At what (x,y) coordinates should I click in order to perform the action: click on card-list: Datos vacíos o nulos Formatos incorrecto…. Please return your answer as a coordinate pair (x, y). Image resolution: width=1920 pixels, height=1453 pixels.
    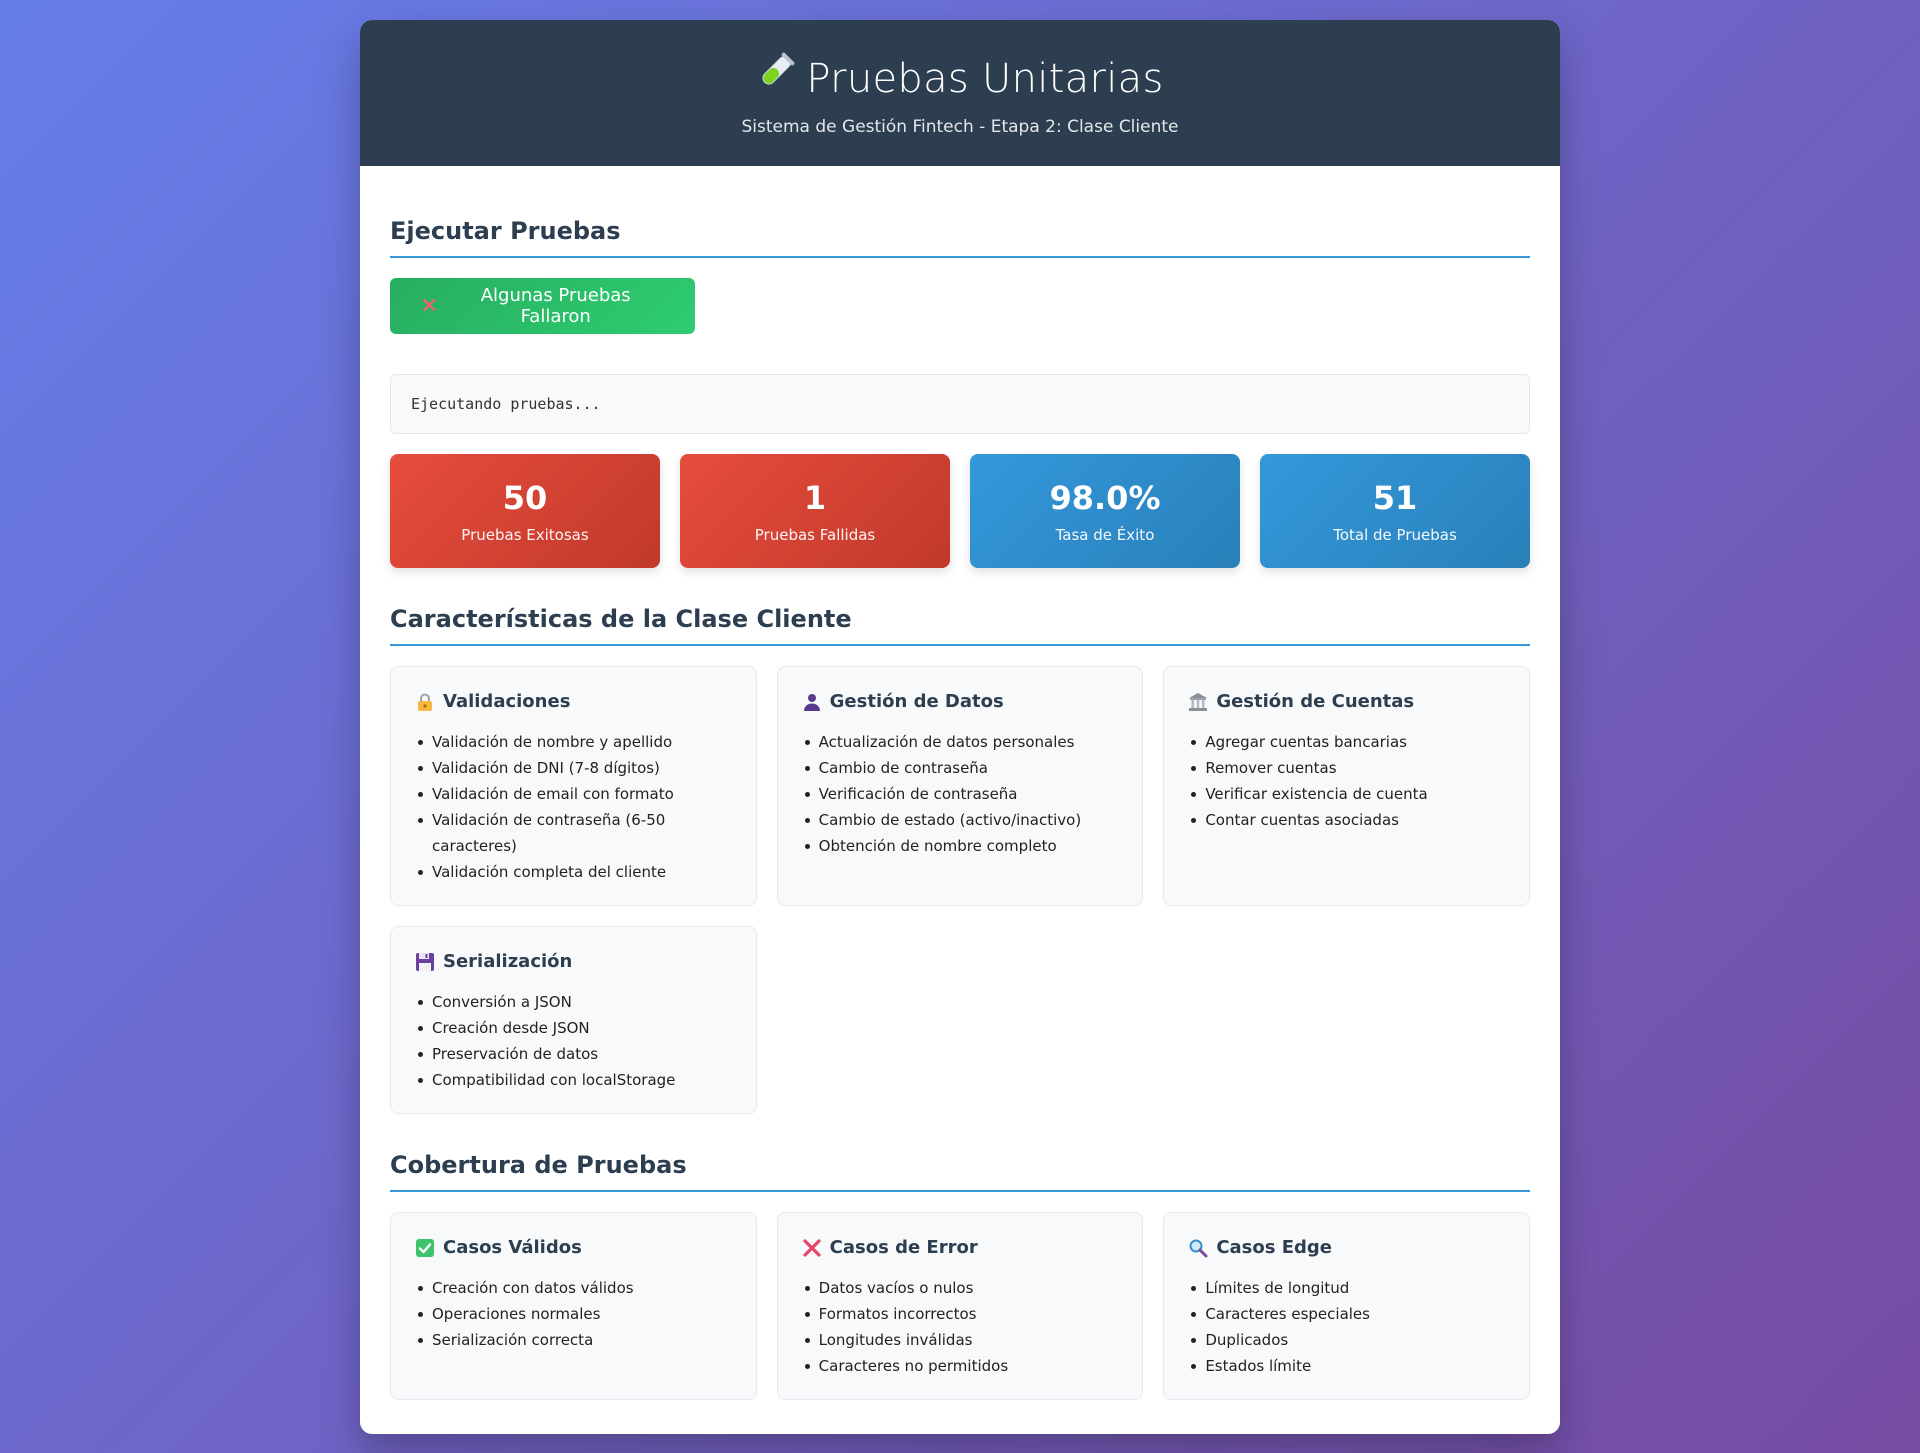
    Looking at the image, I should click on (960, 1327).